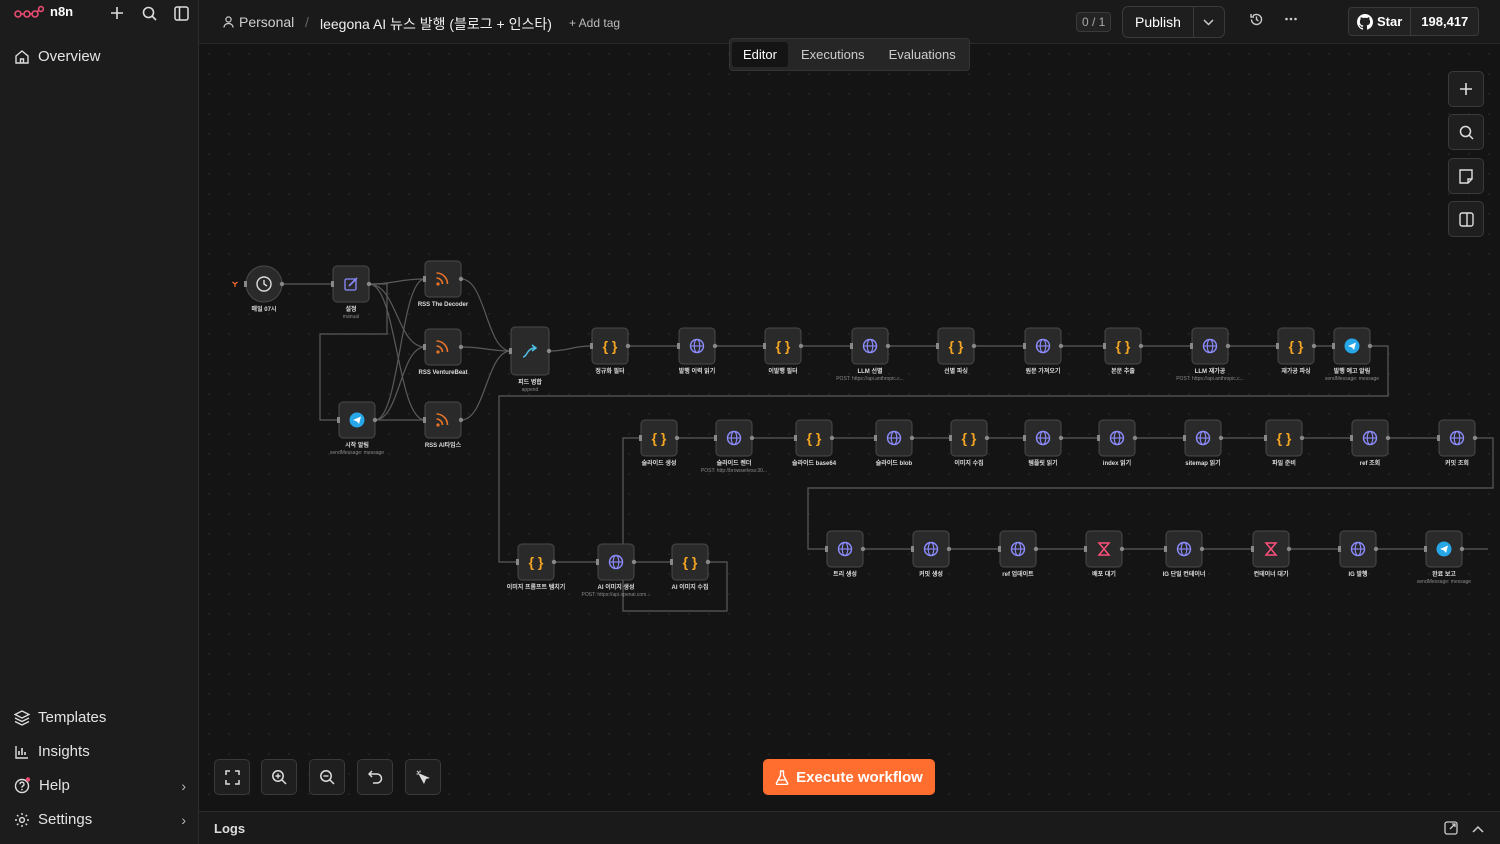 The height and width of the screenshot is (844, 1500). I want to click on workflow-node: IG 발행, so click(1358, 554).